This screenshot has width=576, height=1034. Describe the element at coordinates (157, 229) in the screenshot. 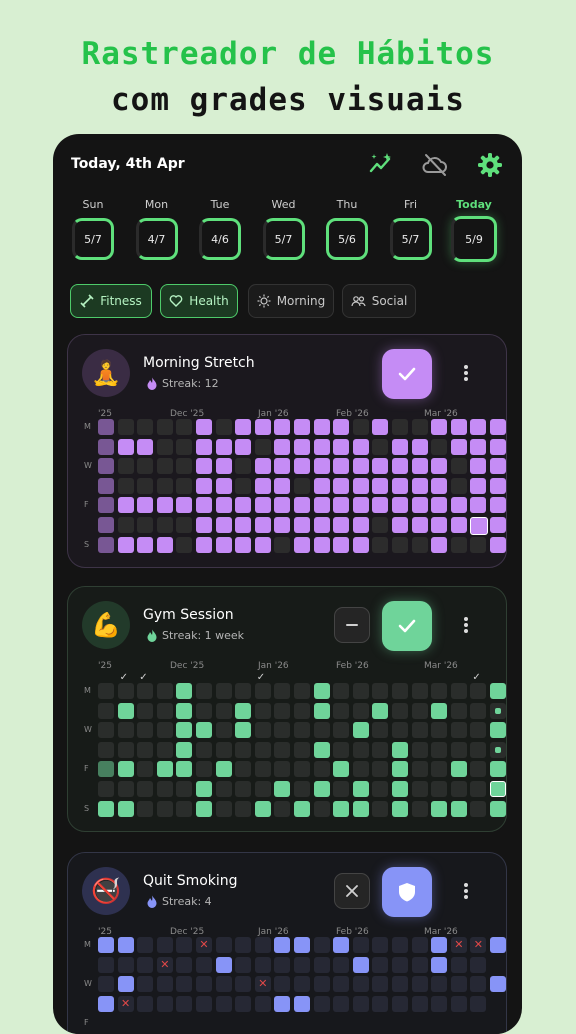

I see `day-mon: Mon 4/7` at that location.